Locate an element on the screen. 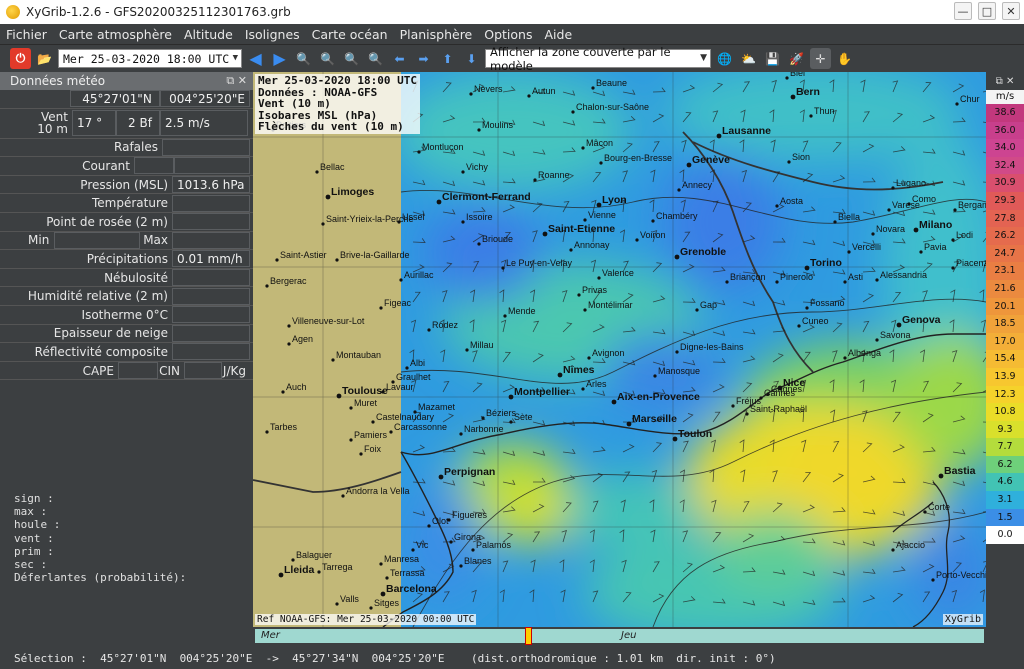 The width and height of the screenshot is (1024, 669). reflectivity-label: Réflectivité composite is located at coordinates (101, 351).